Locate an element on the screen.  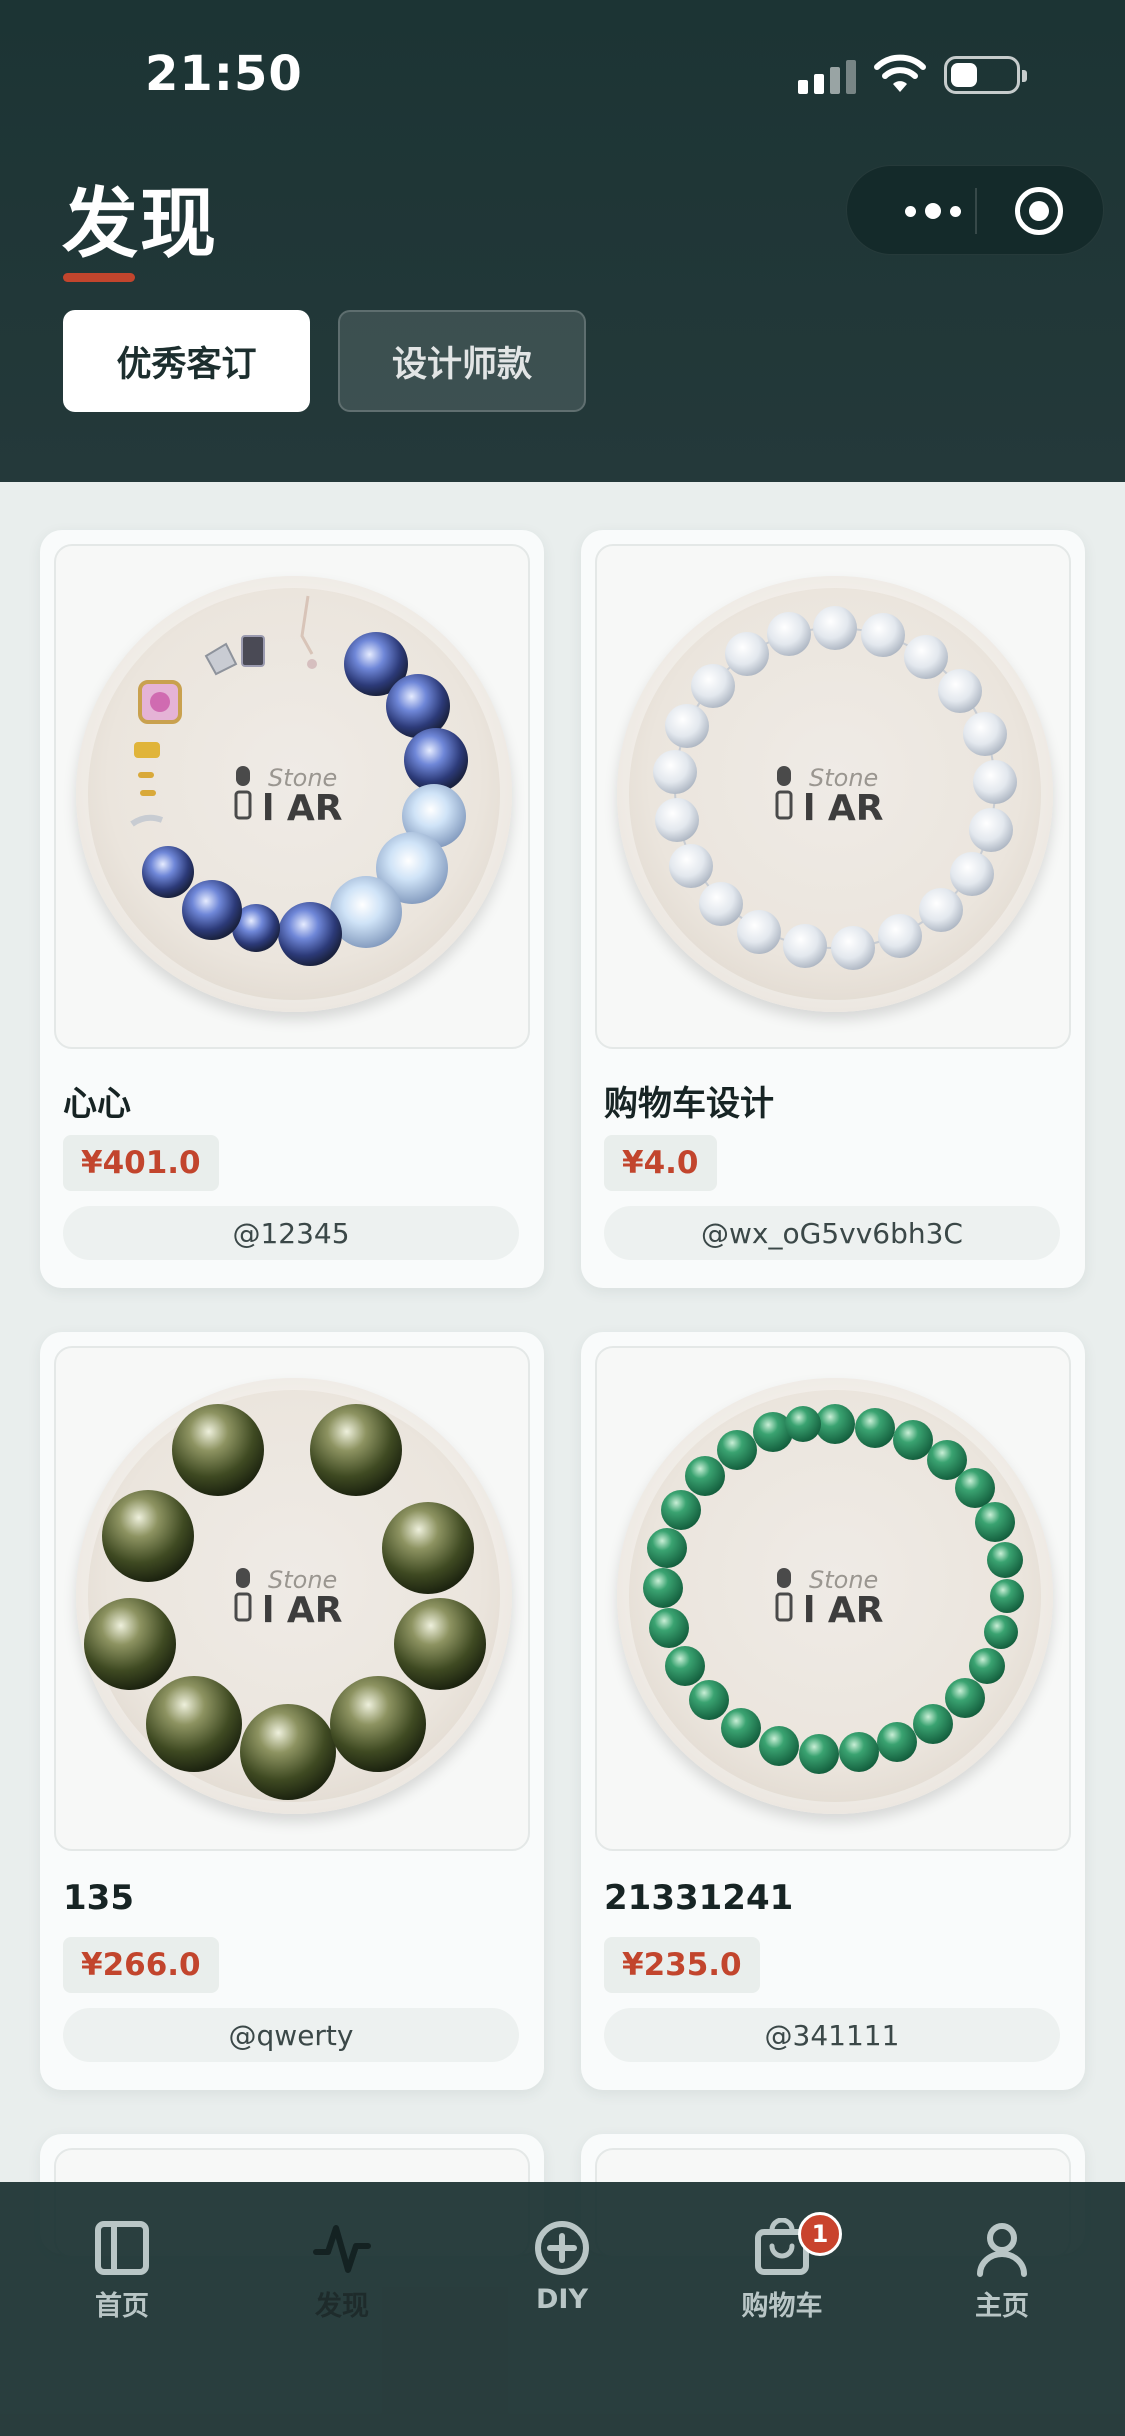
tab-designer-styles: 设计师款 is located at coordinates (462, 361).